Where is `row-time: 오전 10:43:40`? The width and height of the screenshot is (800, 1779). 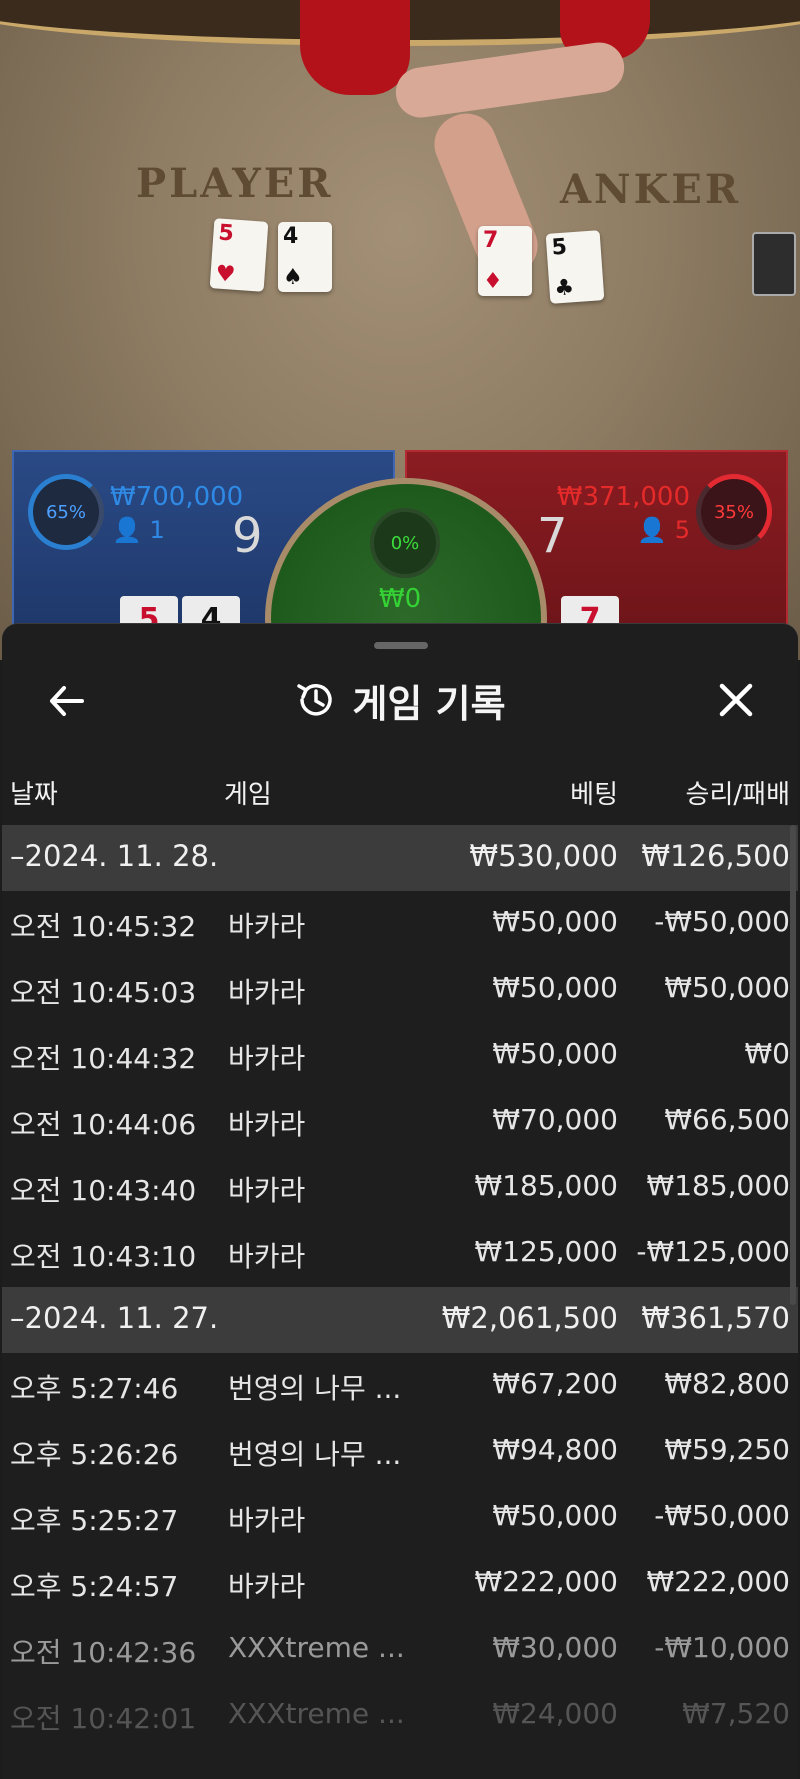
row-time: 오전 10:43:40 is located at coordinates (103, 1190).